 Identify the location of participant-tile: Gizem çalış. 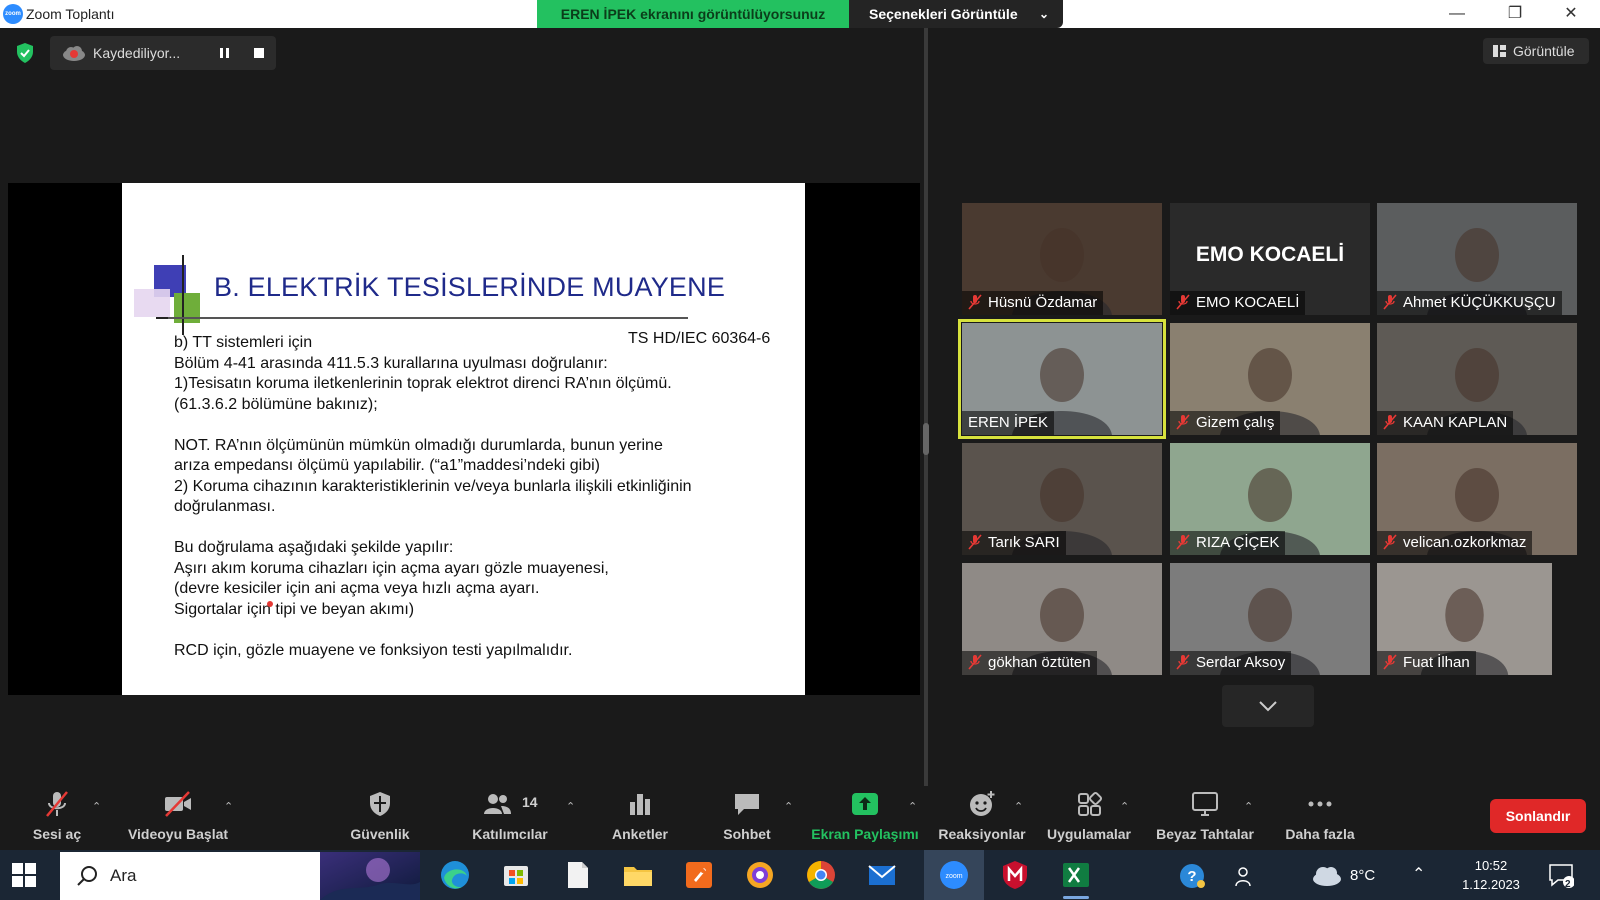
(1270, 379).